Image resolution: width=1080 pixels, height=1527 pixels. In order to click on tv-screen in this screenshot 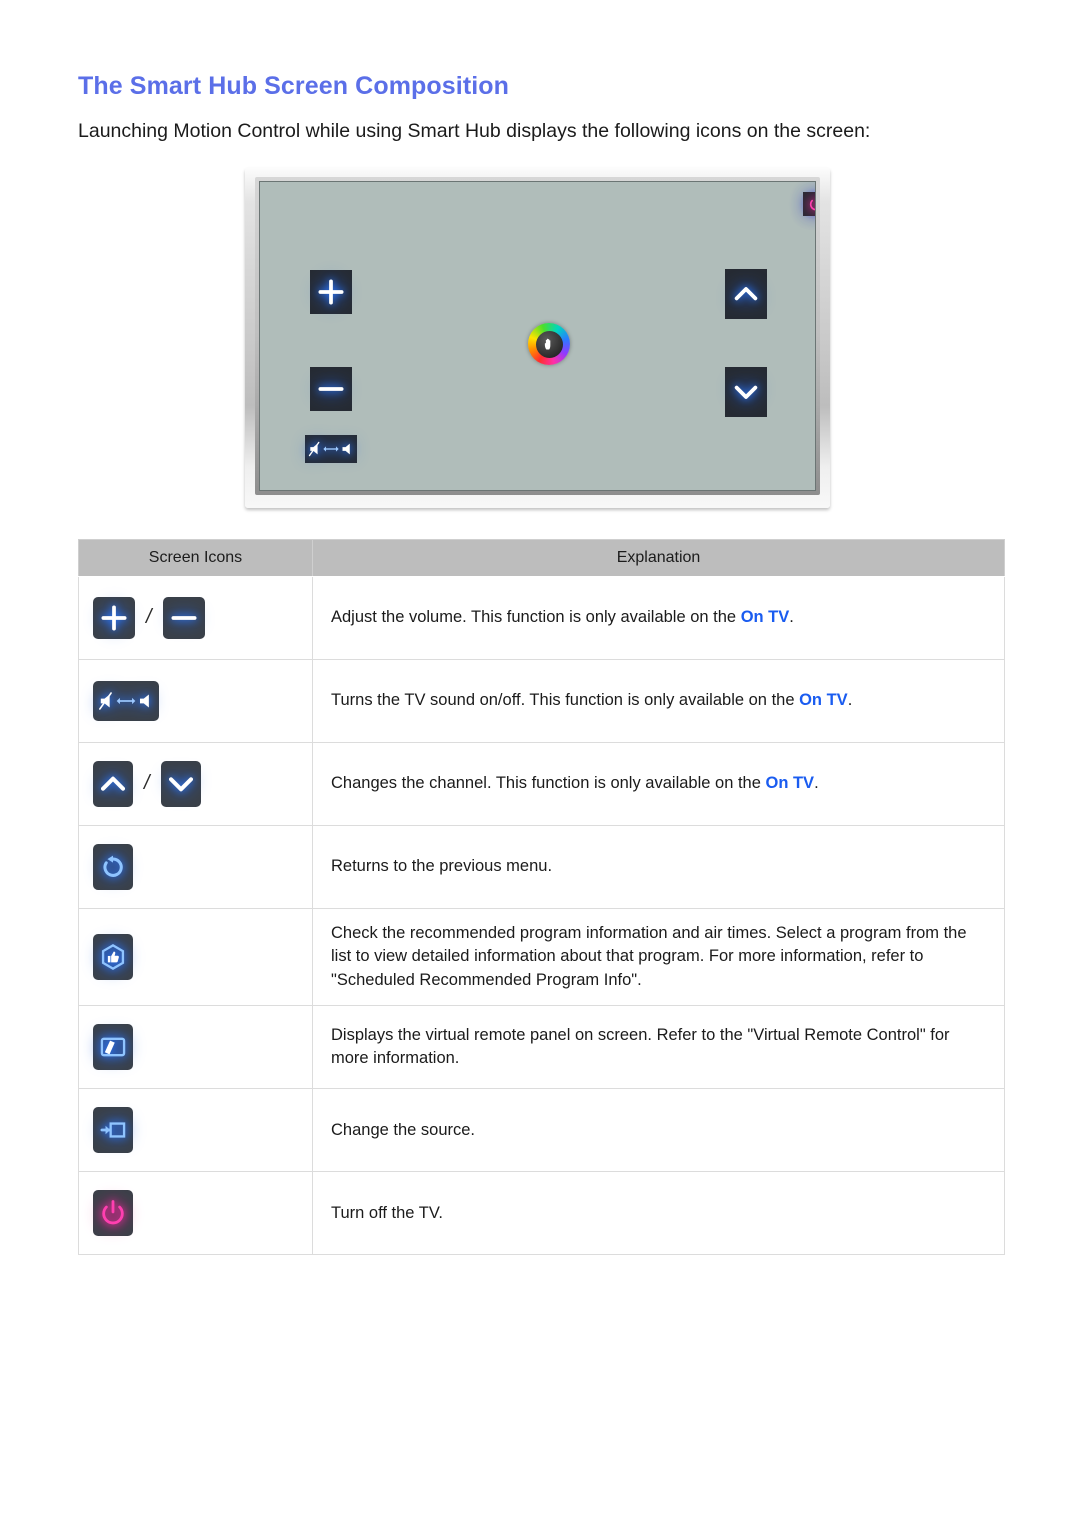, I will do `click(537, 336)`.